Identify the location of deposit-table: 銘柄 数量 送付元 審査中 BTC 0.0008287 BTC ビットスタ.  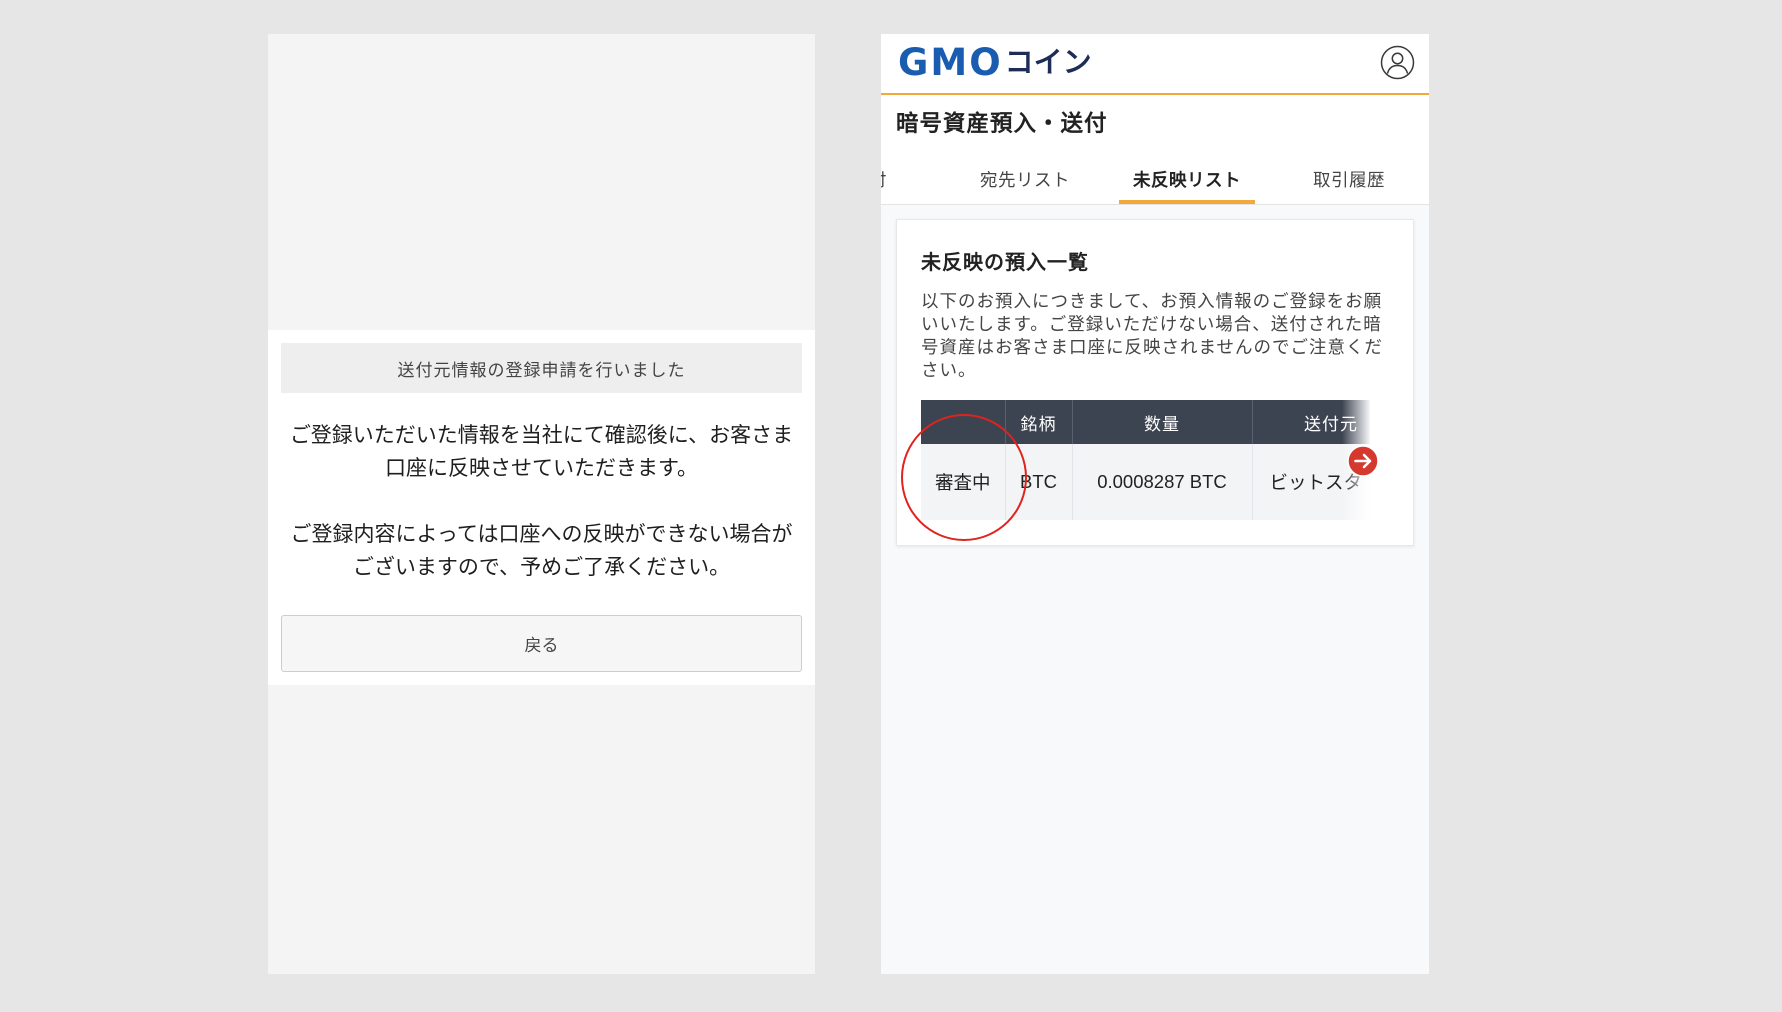
(1145, 460).